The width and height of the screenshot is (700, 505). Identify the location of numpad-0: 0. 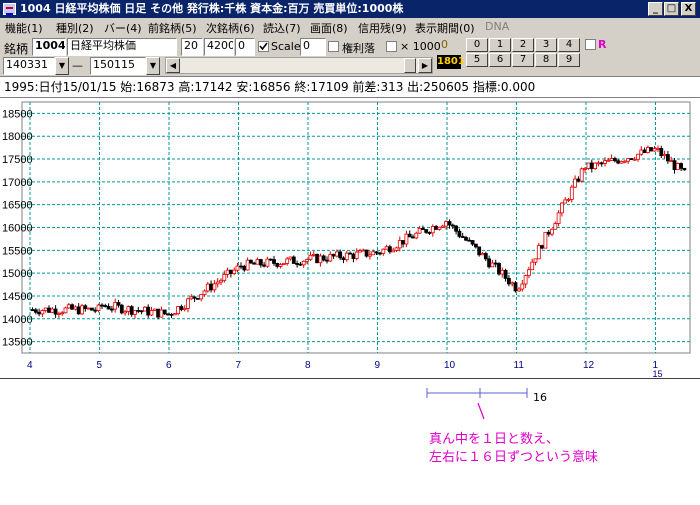
(477, 45).